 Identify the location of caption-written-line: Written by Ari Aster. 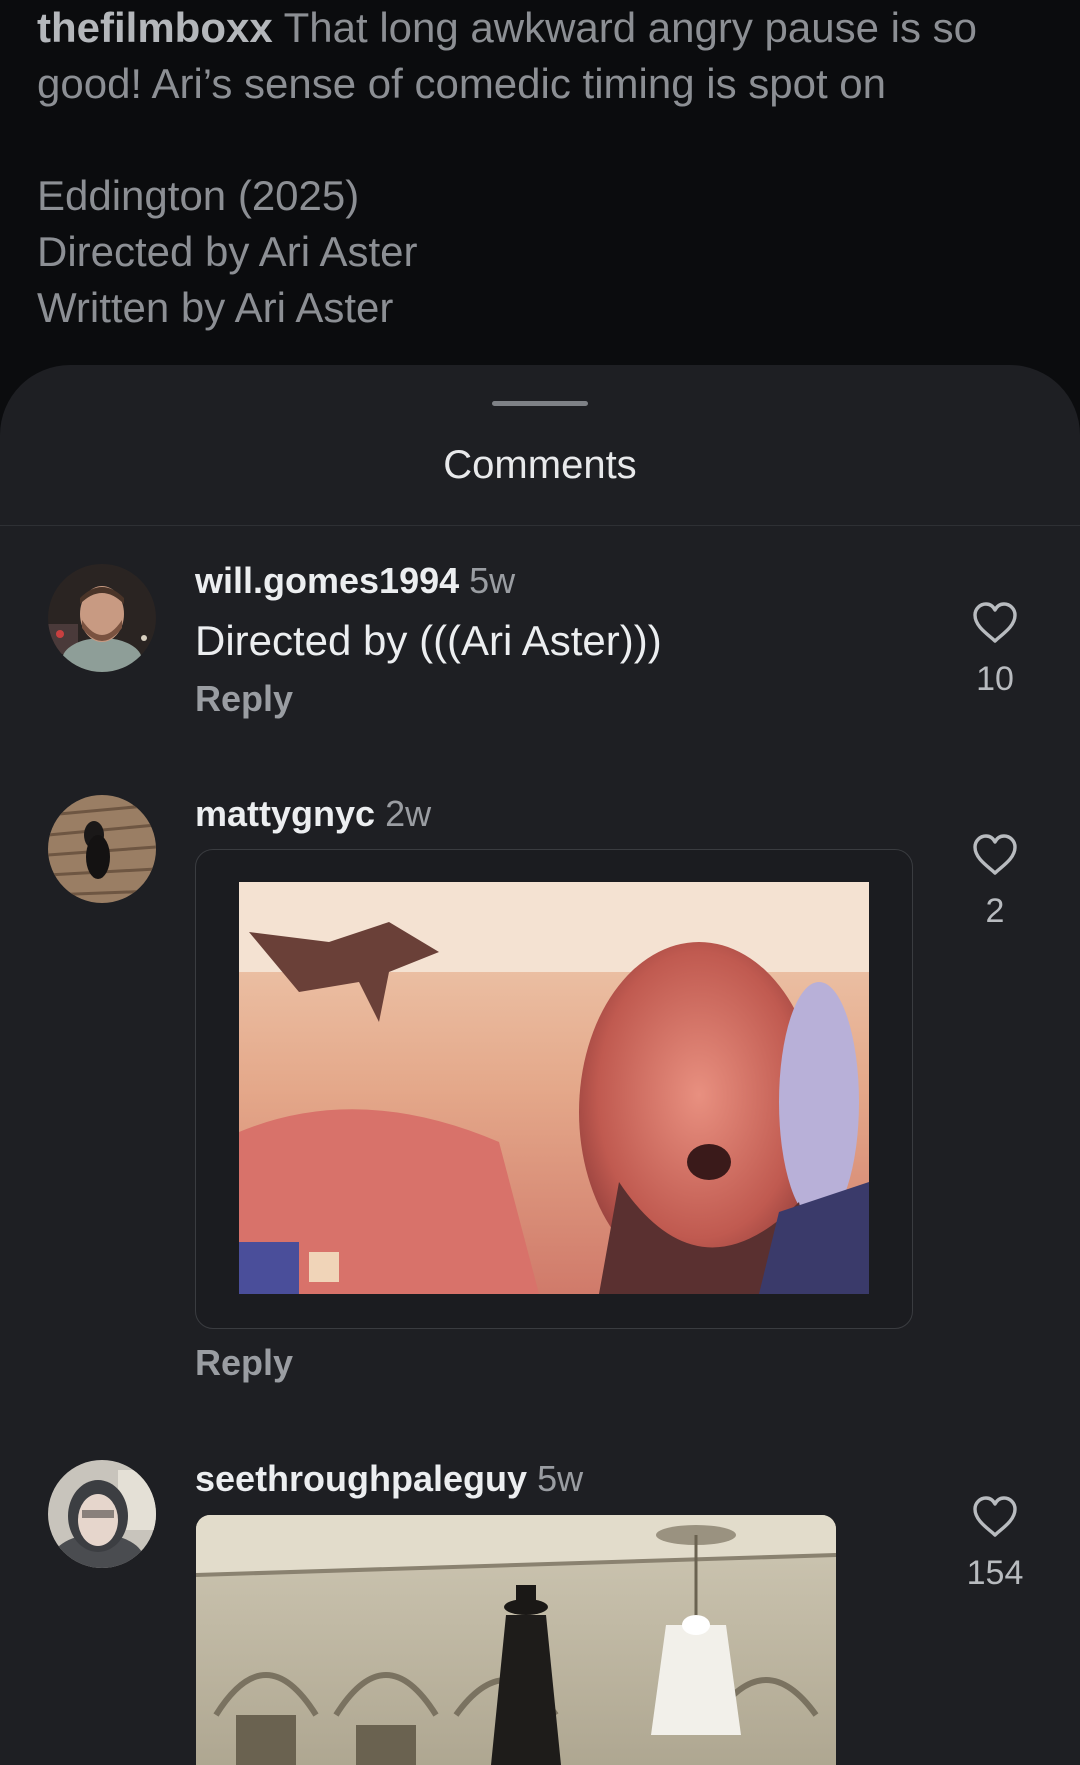
(215, 307).